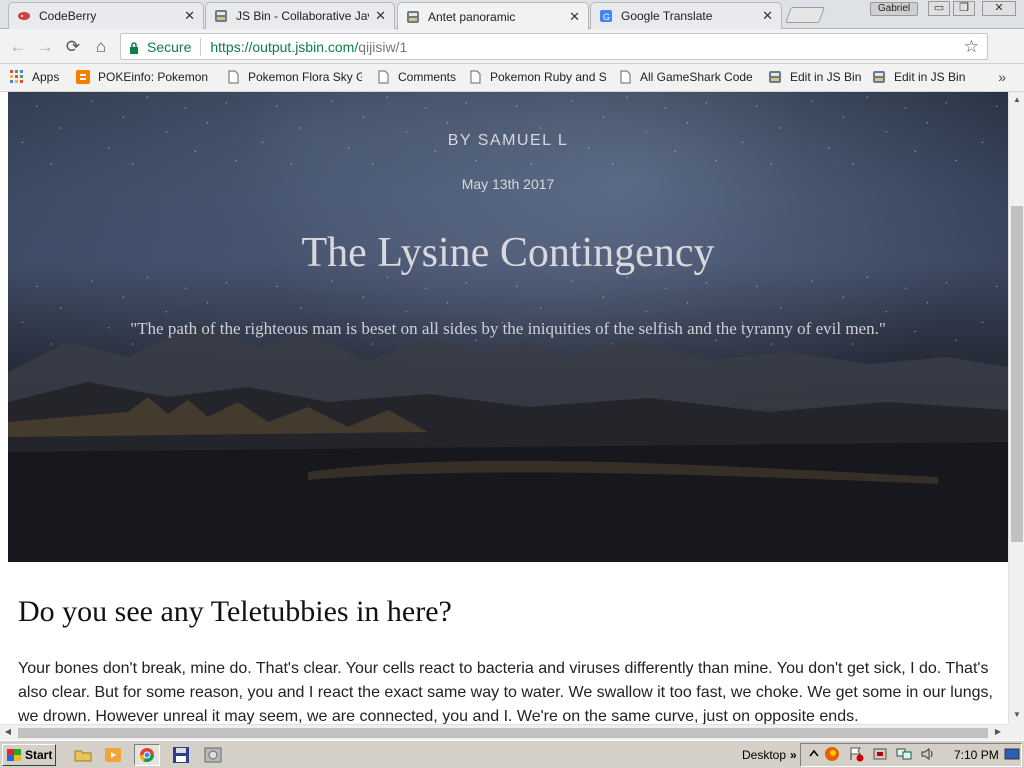  I want to click on network-connection-icon, so click(904, 754).